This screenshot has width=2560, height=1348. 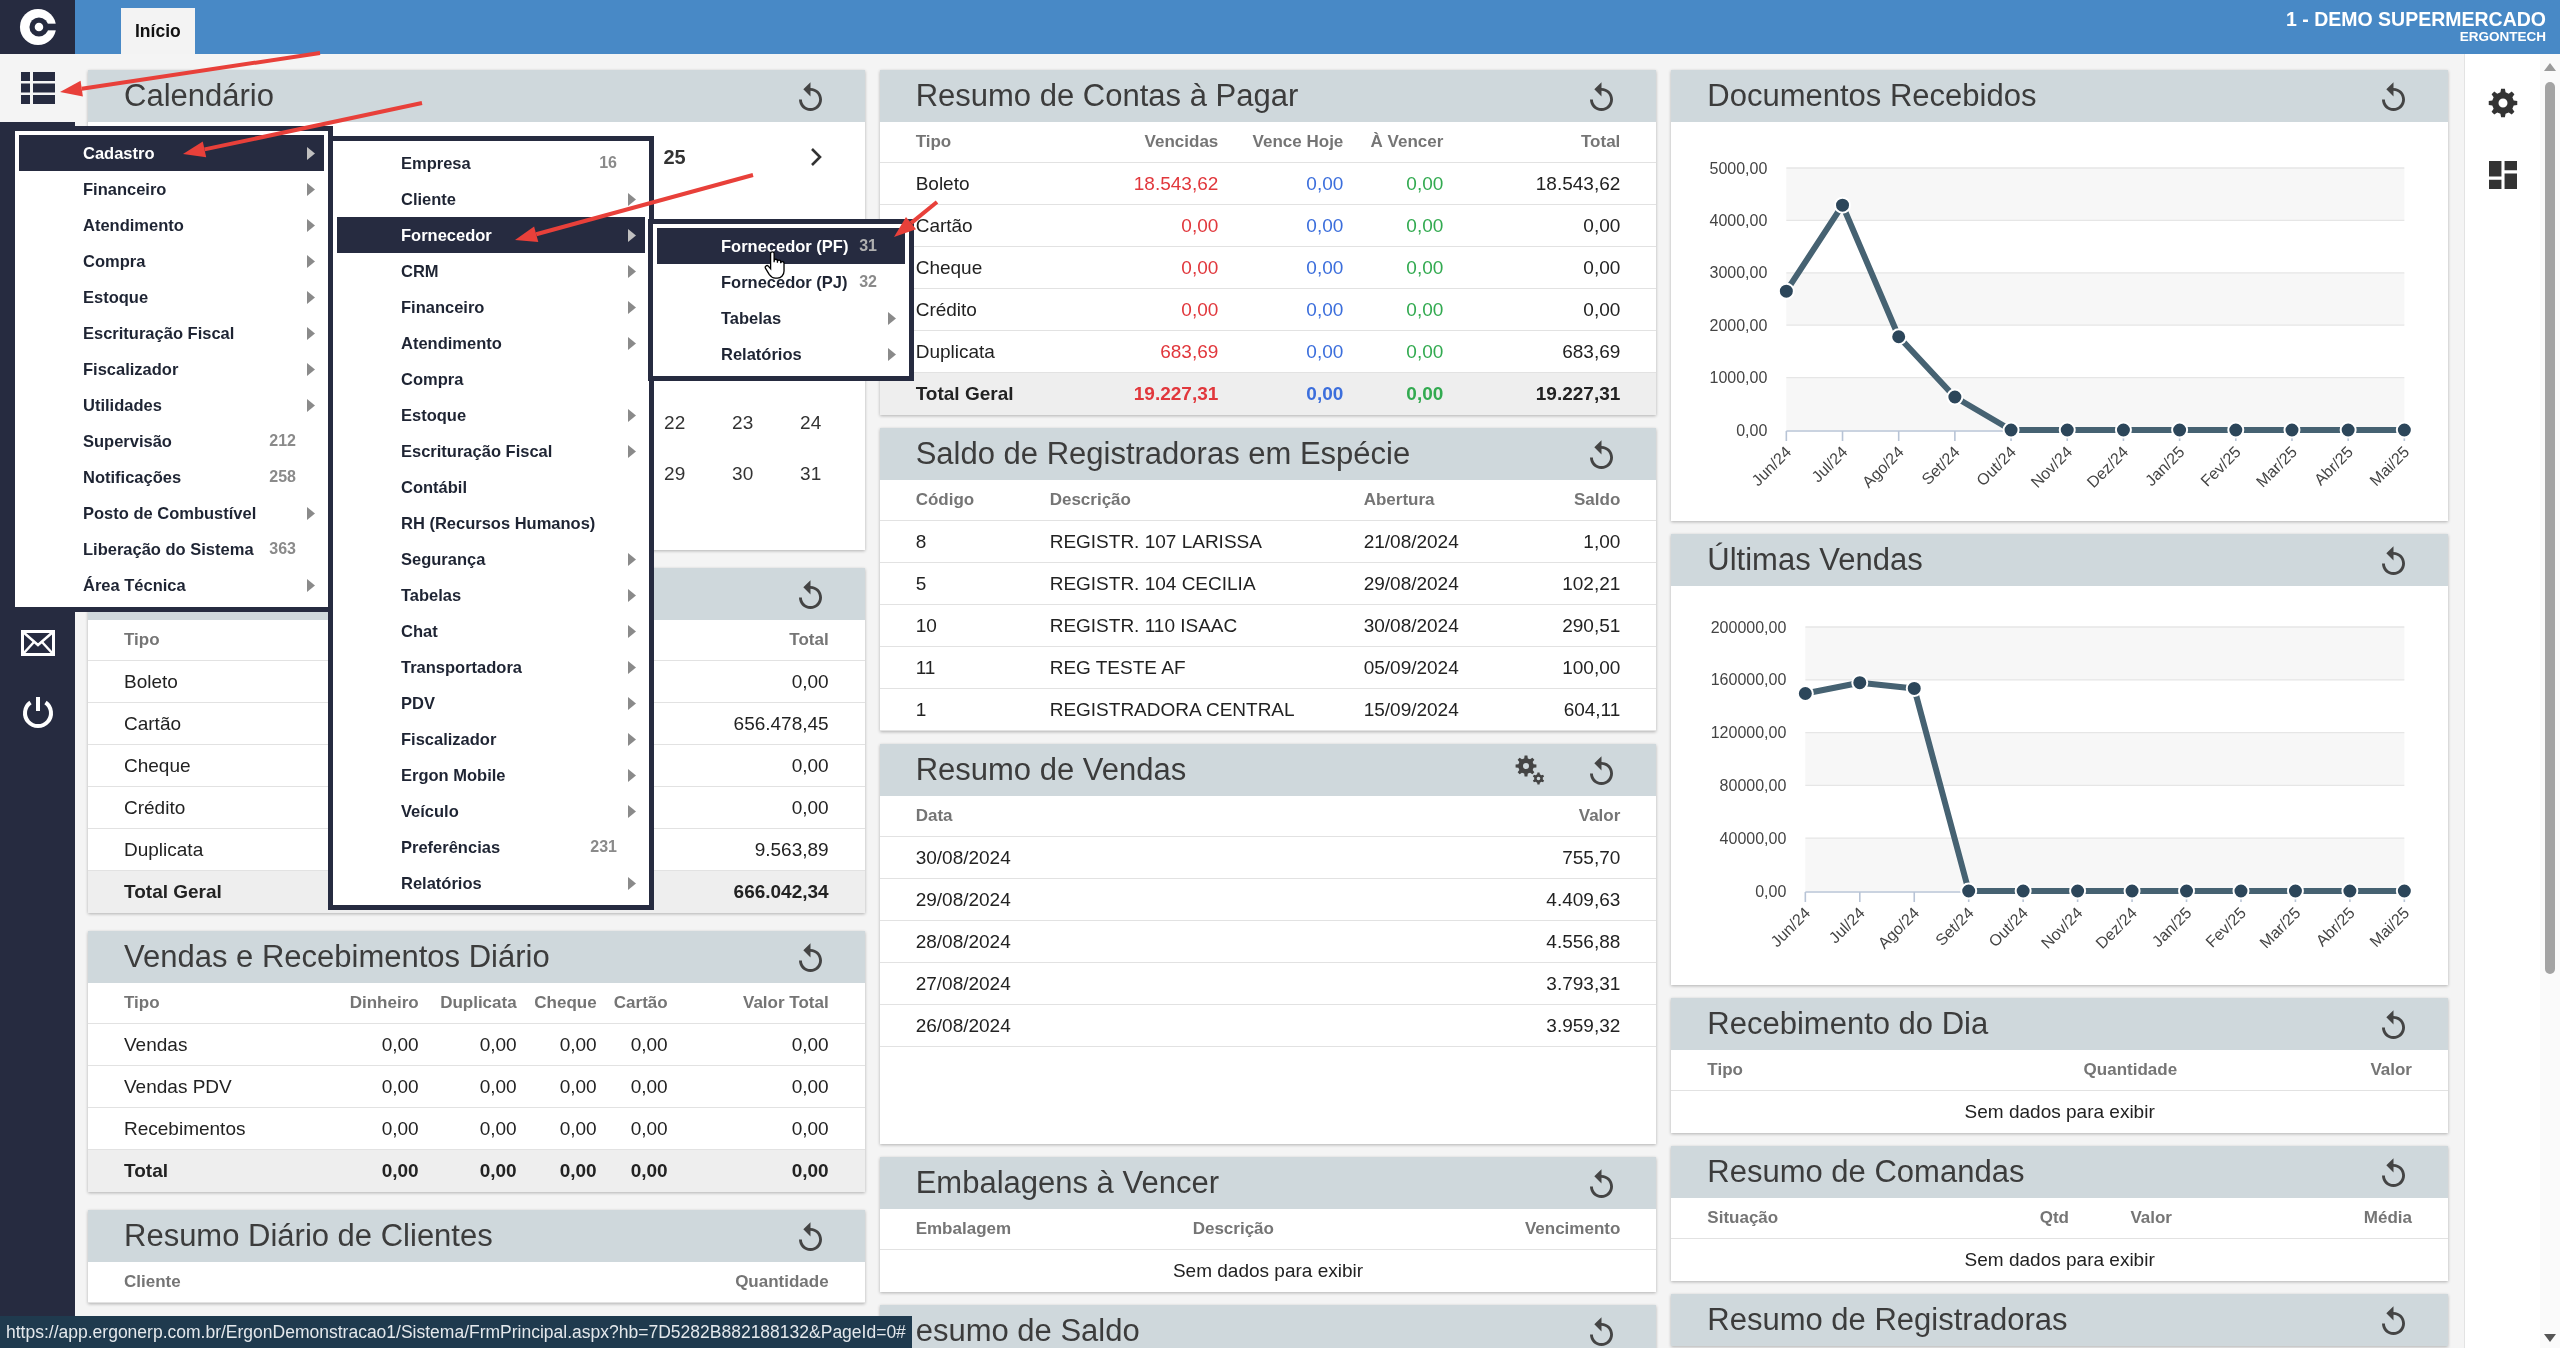 What do you see at coordinates (491, 703) in the screenshot?
I see `menu-item: PDV` at bounding box center [491, 703].